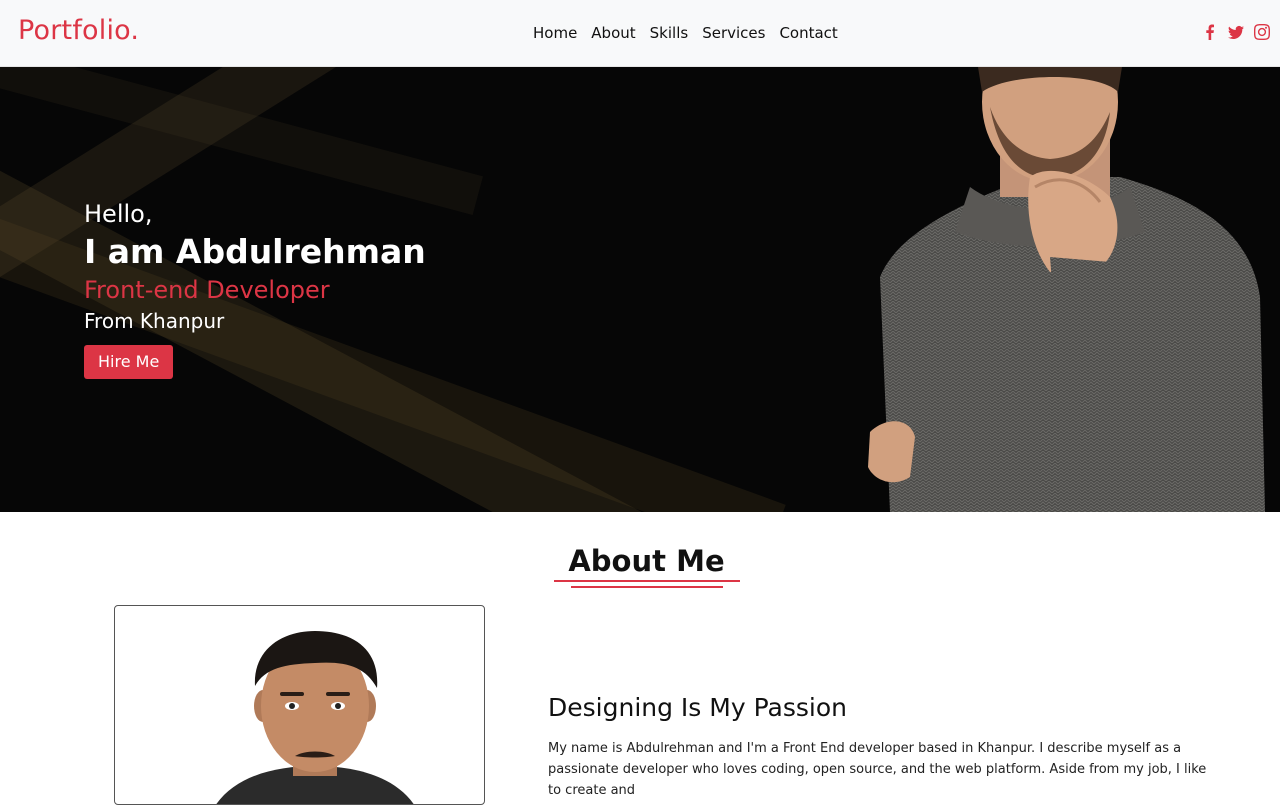 This screenshot has height=805, width=1280. Describe the element at coordinates (613, 33) in the screenshot. I see `nav-link-about: About` at that location.